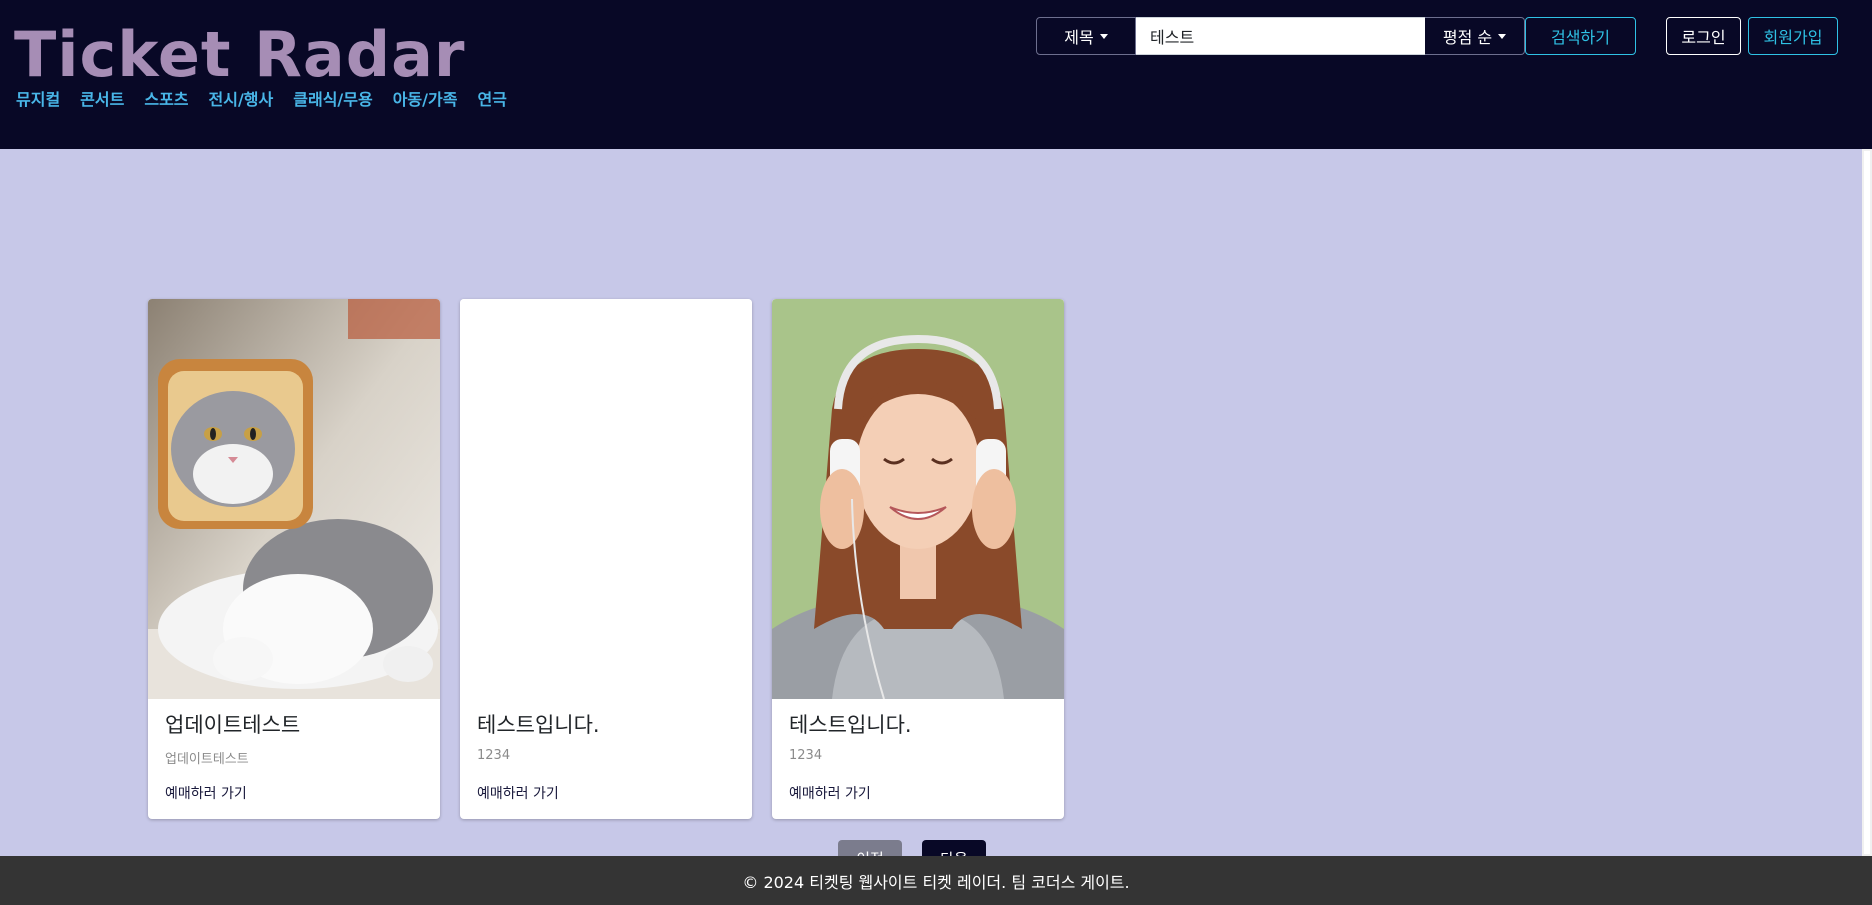 Image resolution: width=1872 pixels, height=905 pixels. What do you see at coordinates (240, 55) in the screenshot?
I see `brand-logo: Ticket Radar` at bounding box center [240, 55].